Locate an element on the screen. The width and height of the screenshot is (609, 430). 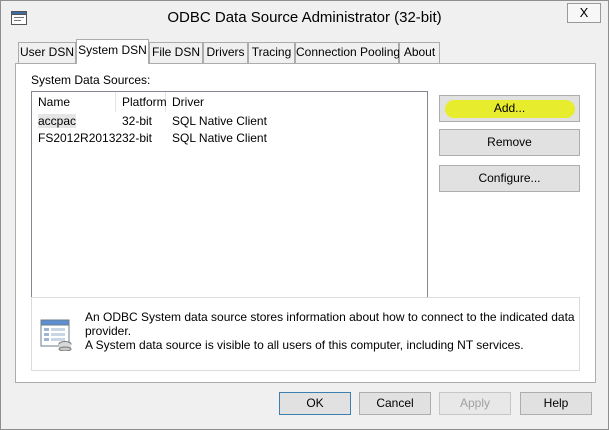
system-data-sources-label: System Data Sources: is located at coordinates (91, 80).